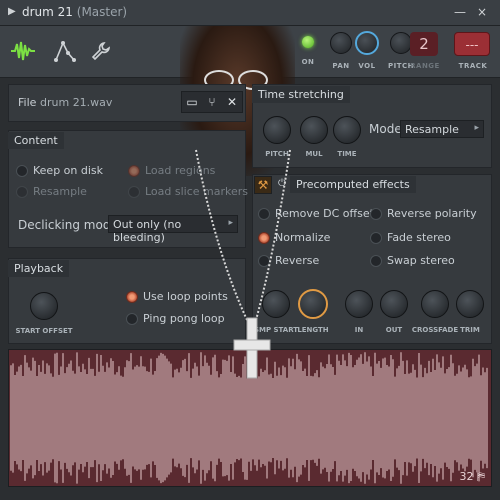 This screenshot has width=500, height=500. I want to click on mode-select: Resample ▸, so click(442, 129).